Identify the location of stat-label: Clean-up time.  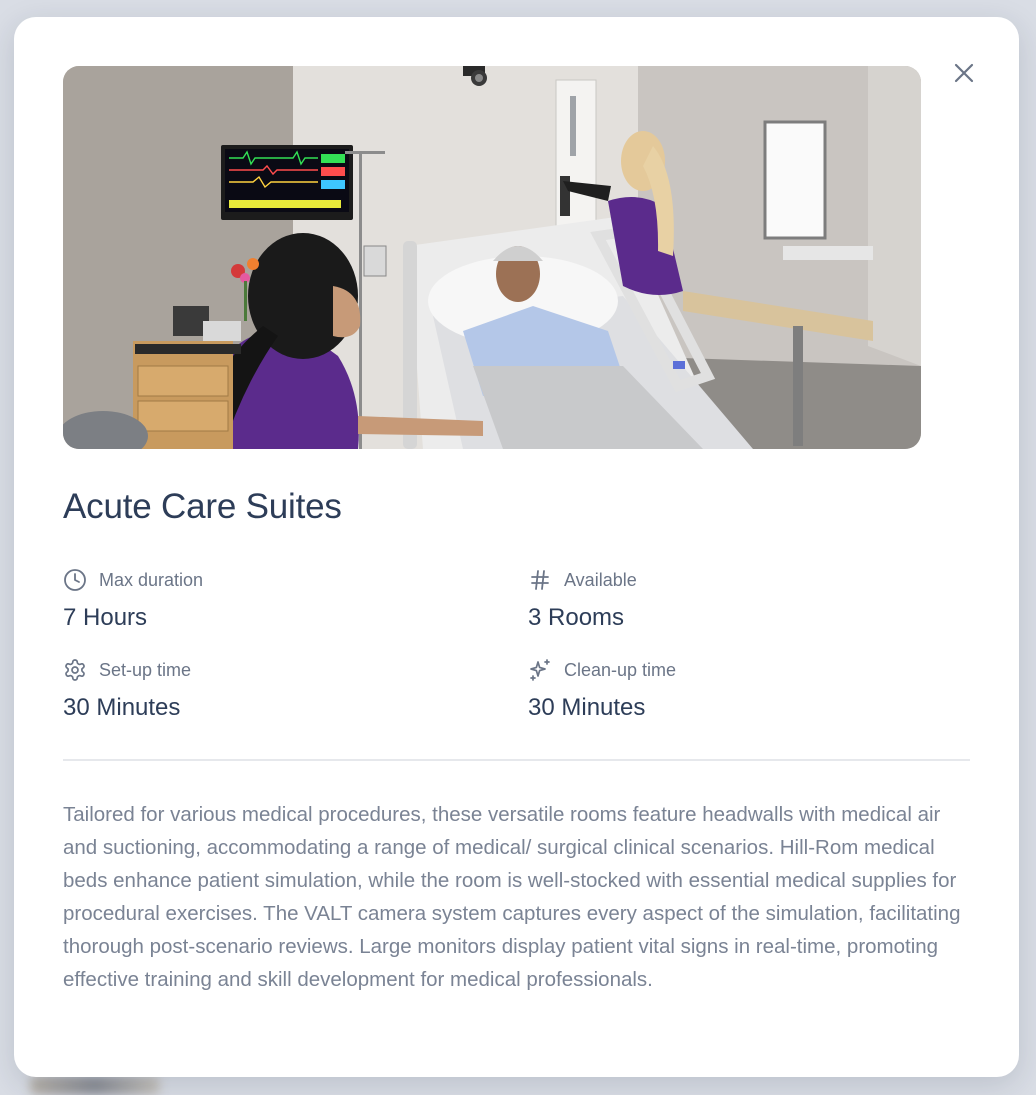
(620, 669).